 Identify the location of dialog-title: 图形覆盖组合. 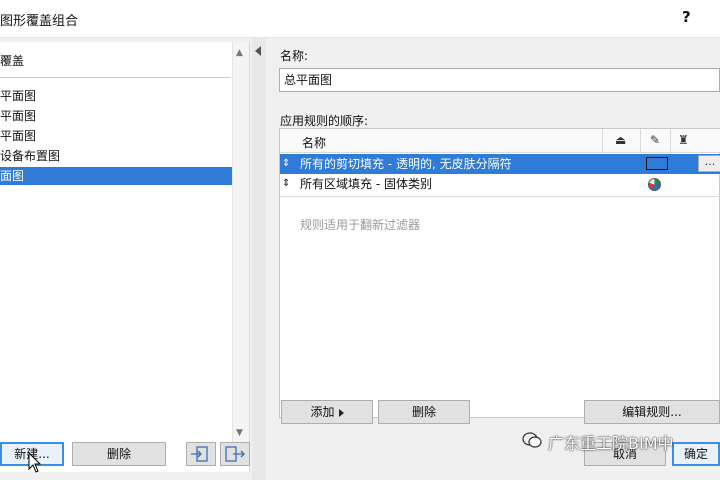
(39, 21).